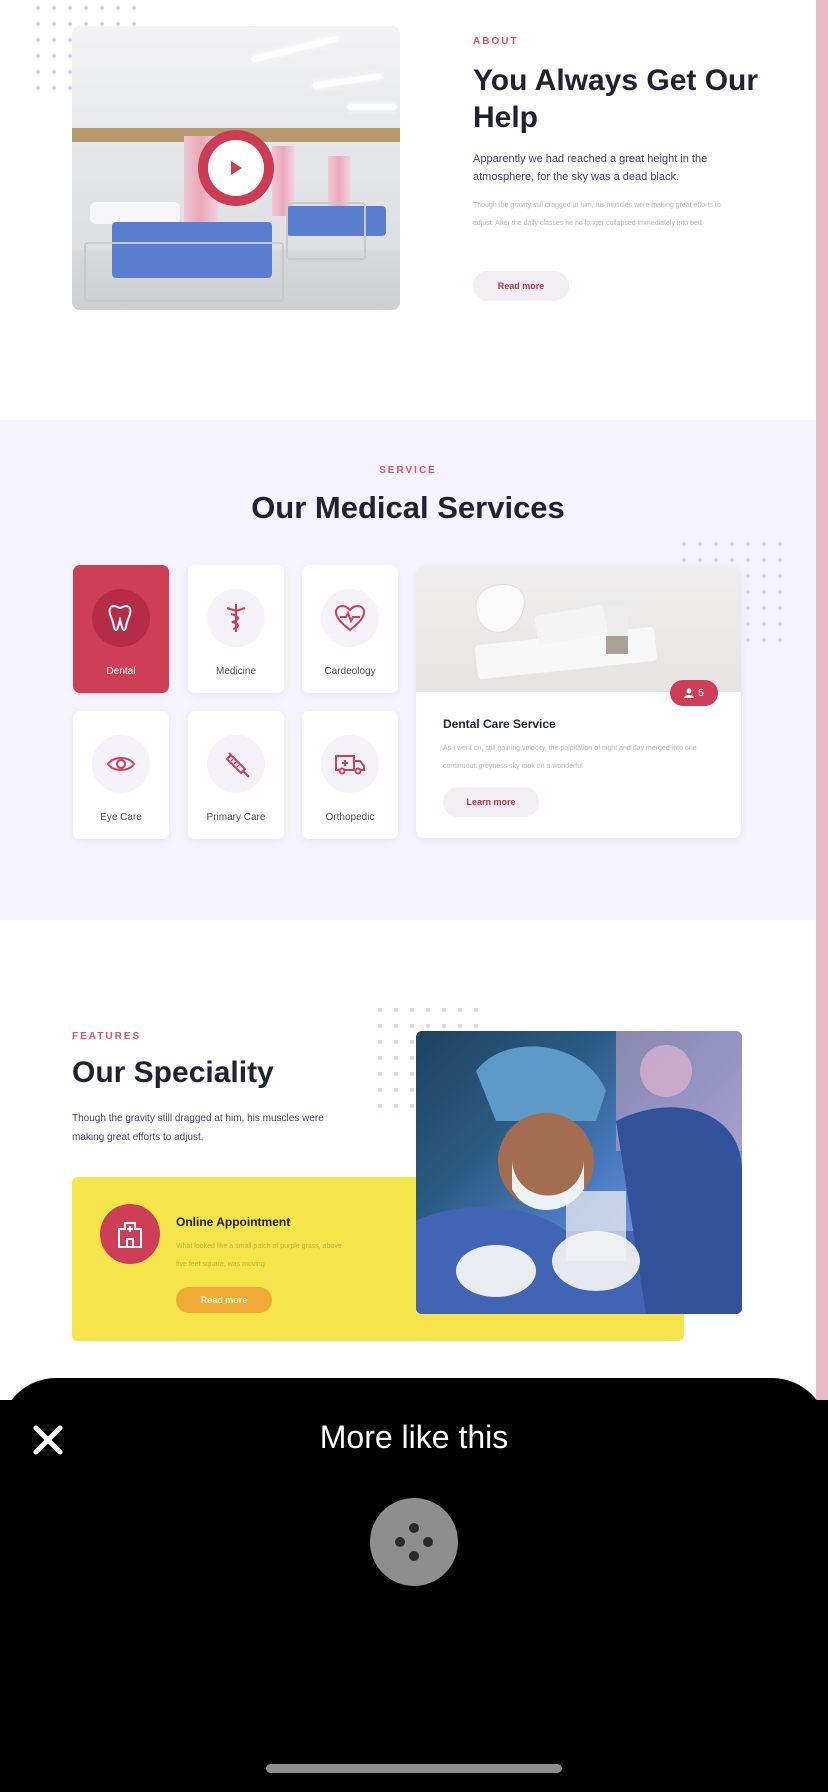 The height and width of the screenshot is (1792, 828). What do you see at coordinates (414, 1768) in the screenshot?
I see `home-indicator` at bounding box center [414, 1768].